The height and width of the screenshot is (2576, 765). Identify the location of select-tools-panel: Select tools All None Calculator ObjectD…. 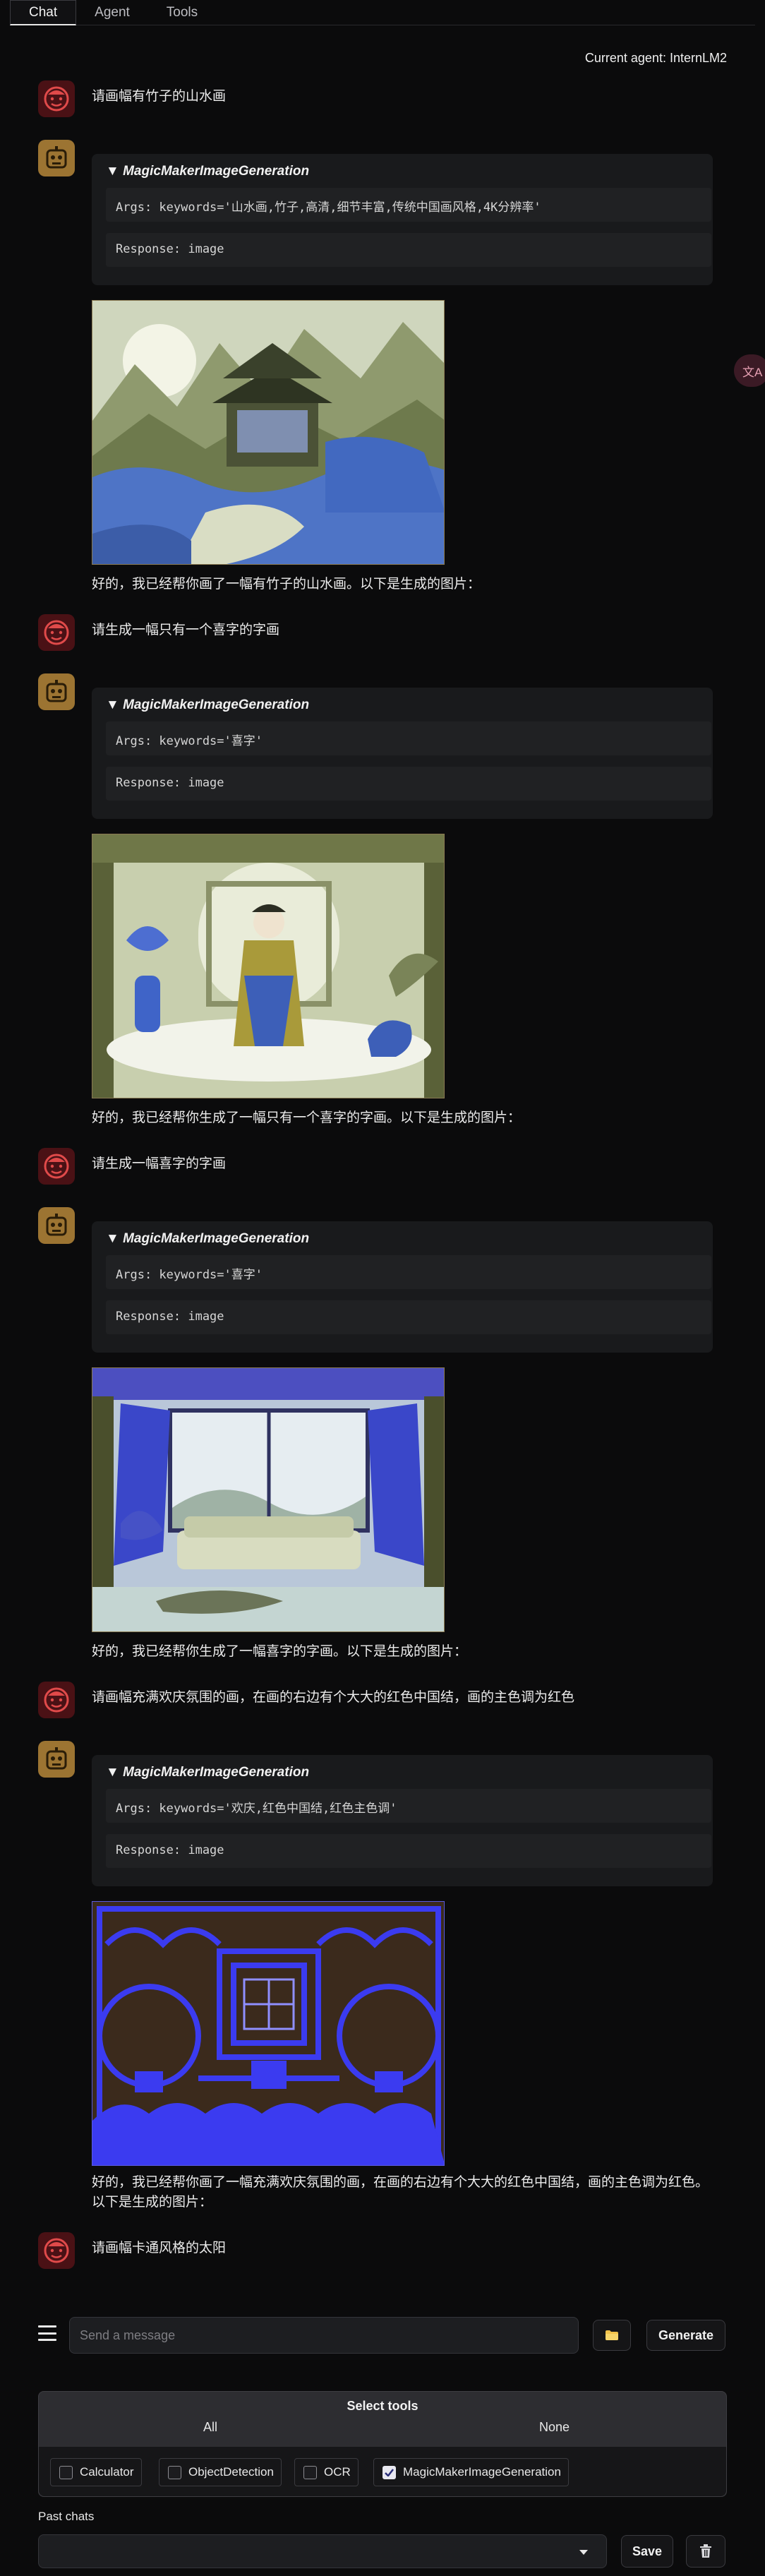
(382, 2444).